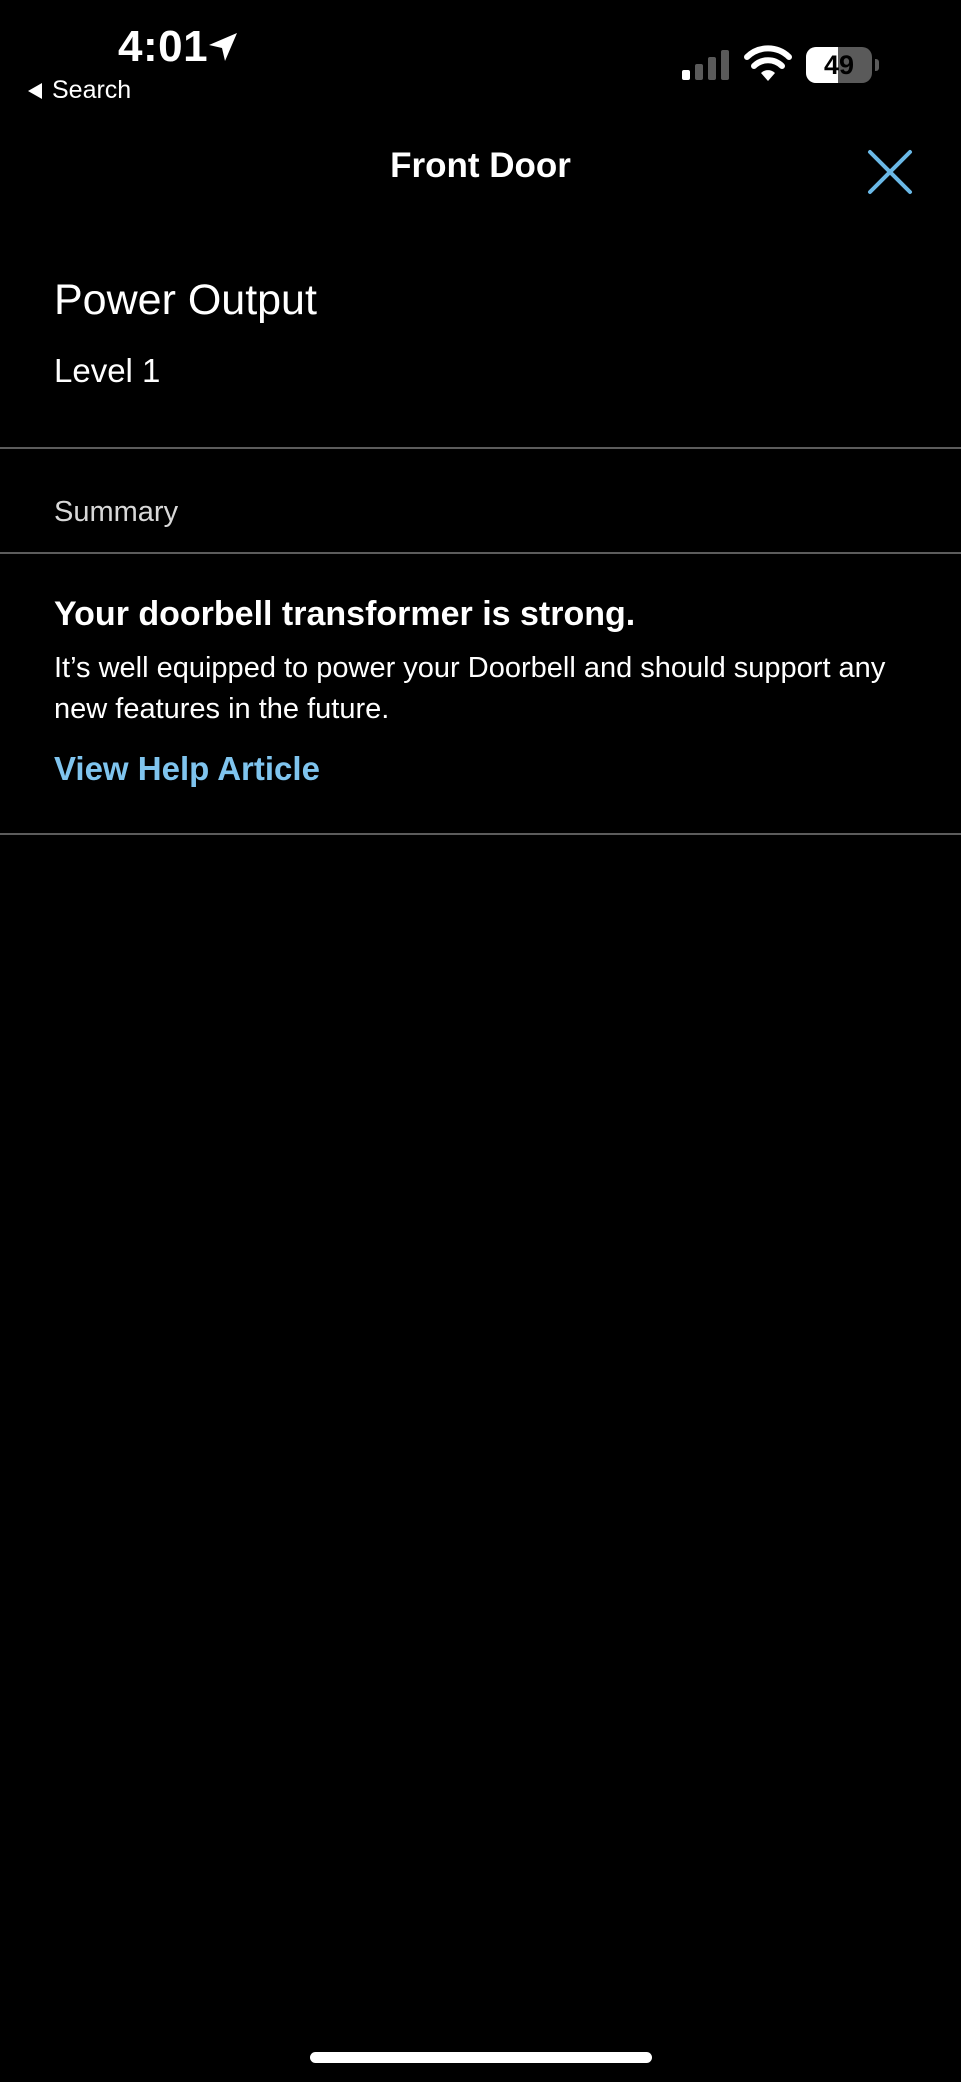 The image size is (961, 2082). Describe the element at coordinates (480, 553) in the screenshot. I see `summary-divider` at that location.